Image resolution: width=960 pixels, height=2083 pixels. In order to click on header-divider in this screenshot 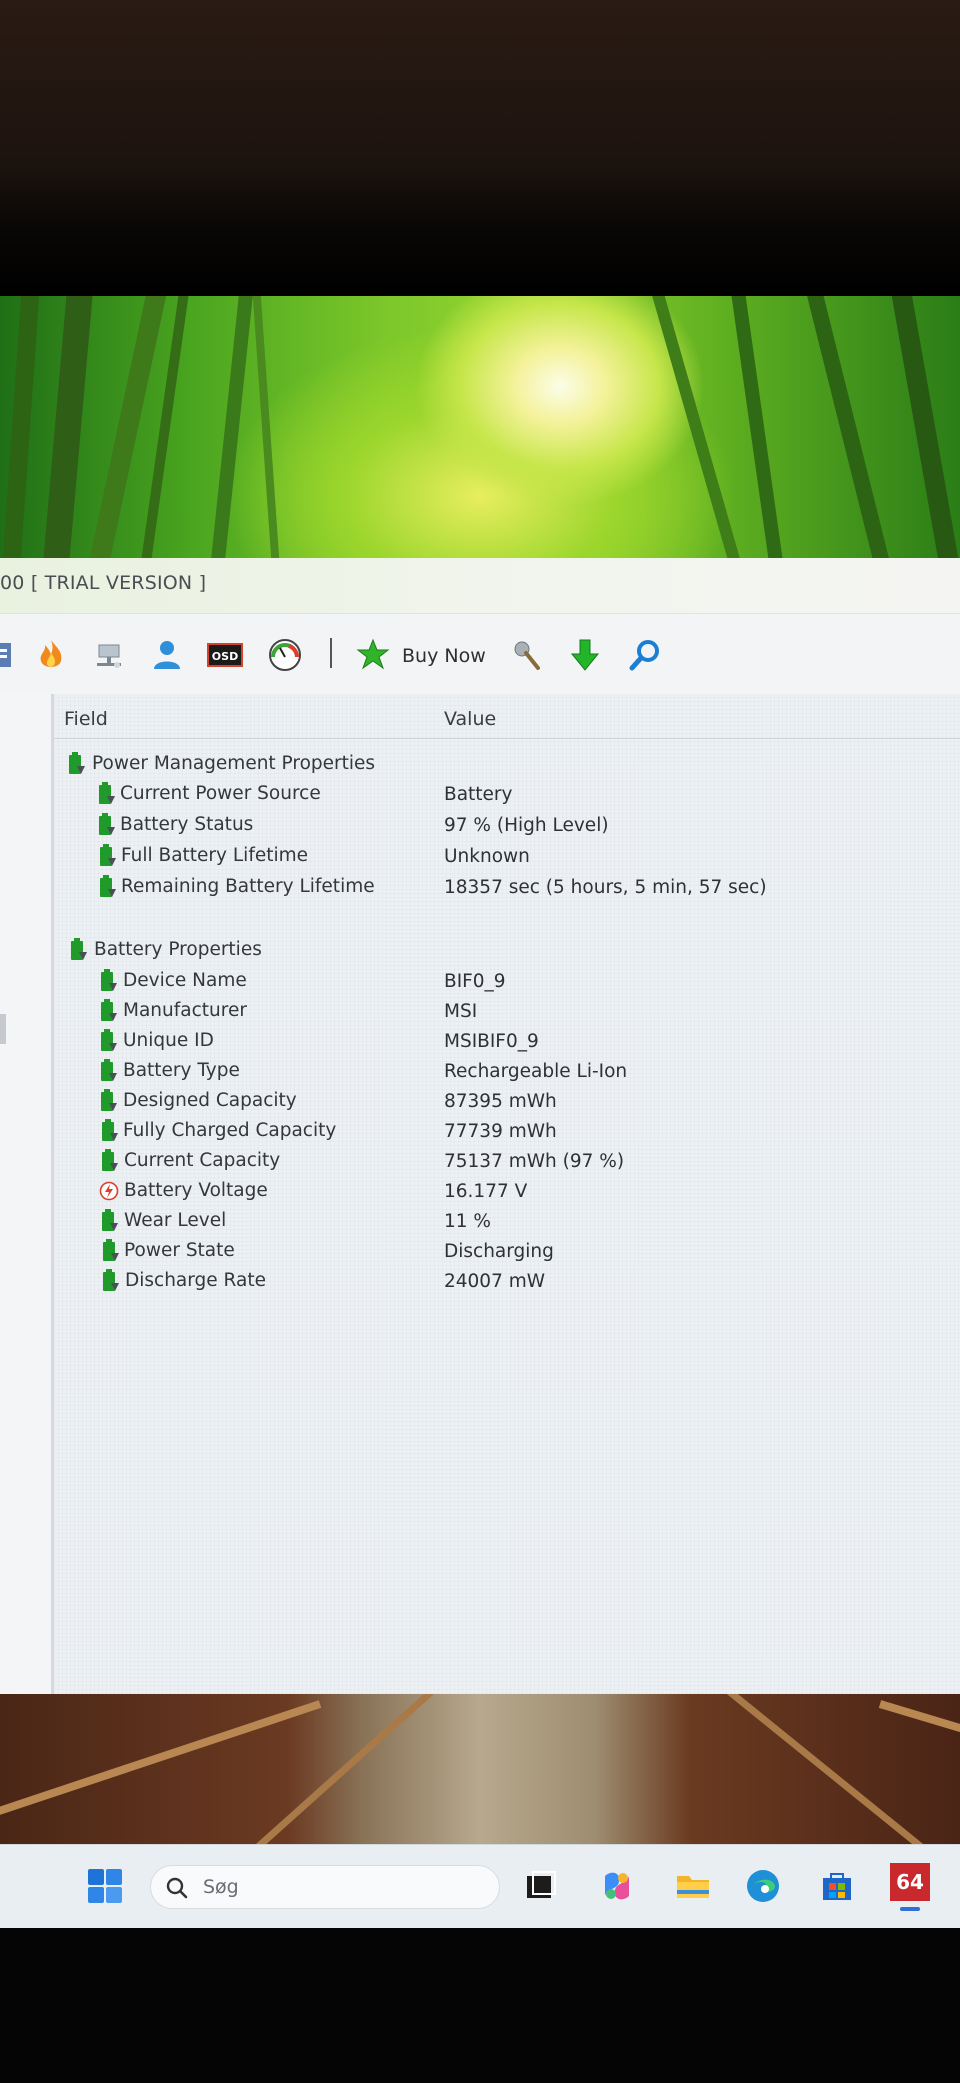, I will do `click(507, 738)`.